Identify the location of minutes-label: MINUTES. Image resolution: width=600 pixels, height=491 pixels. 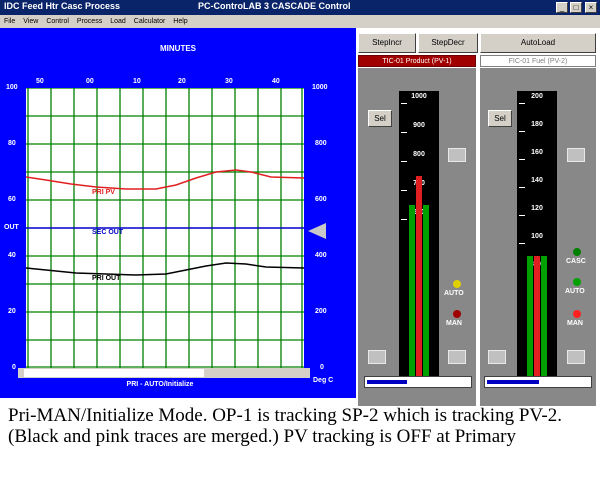
(178, 48).